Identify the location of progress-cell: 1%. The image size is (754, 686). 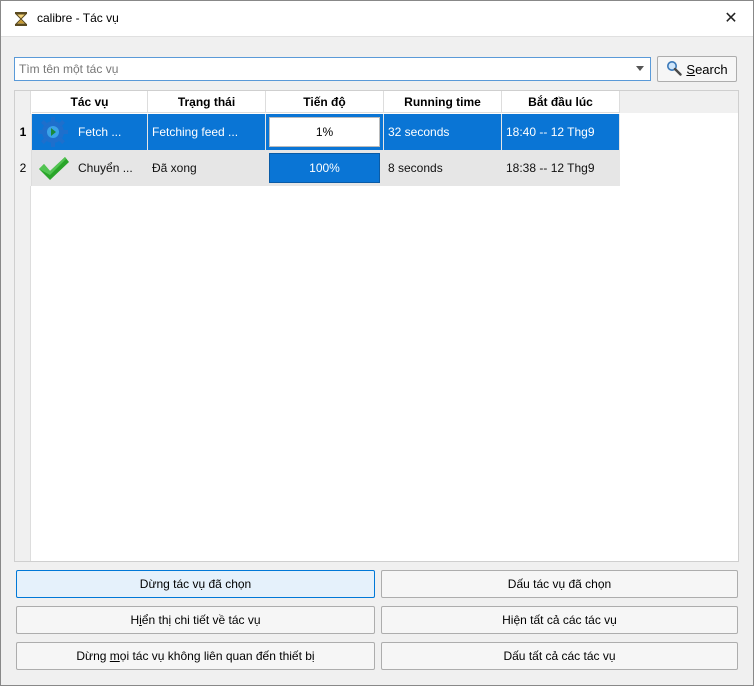
(325, 132).